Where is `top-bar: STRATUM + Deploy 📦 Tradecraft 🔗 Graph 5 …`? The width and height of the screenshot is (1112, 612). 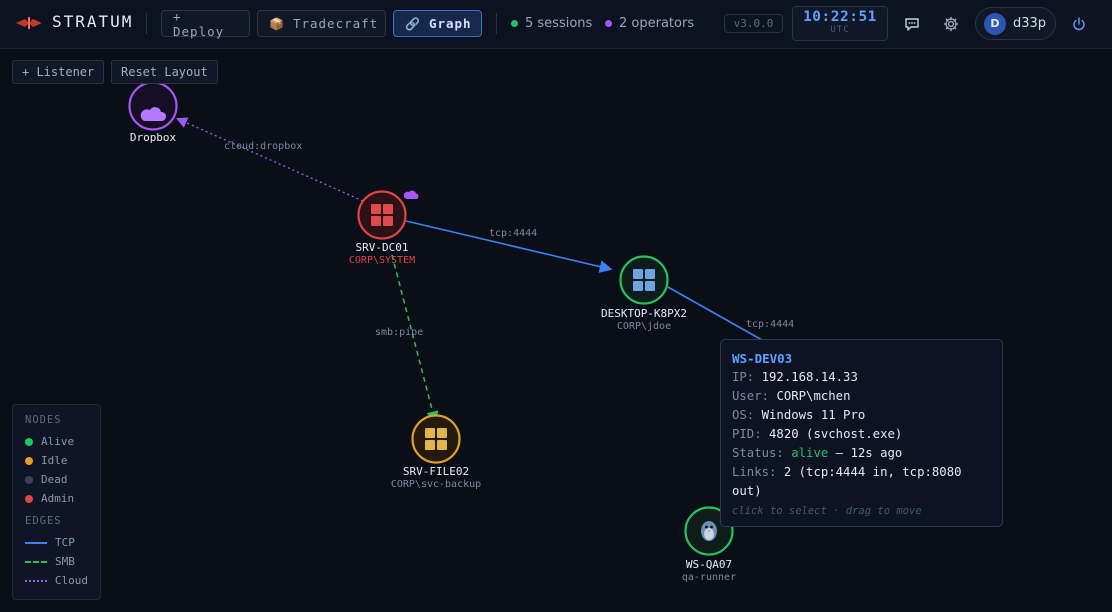 top-bar: STRATUM + Deploy 📦 Tradecraft 🔗 Graph 5 … is located at coordinates (556, 24).